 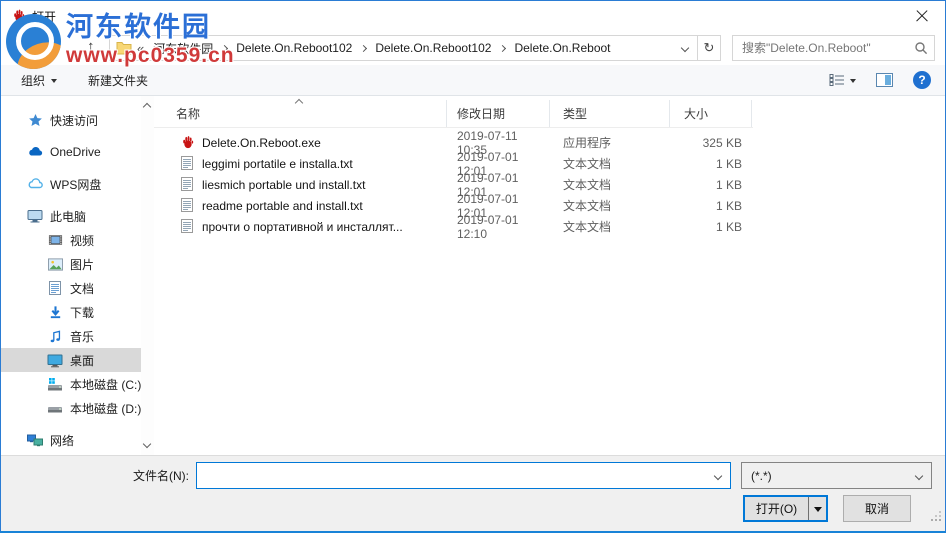 I want to click on sidebar-item-documents: 文档, so click(x=71, y=288).